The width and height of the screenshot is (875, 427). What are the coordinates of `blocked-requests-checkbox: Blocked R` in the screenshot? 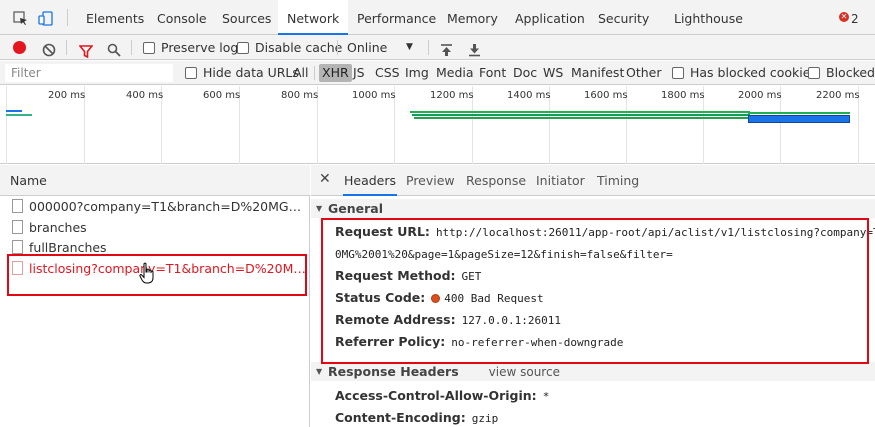 It's located at (841, 73).